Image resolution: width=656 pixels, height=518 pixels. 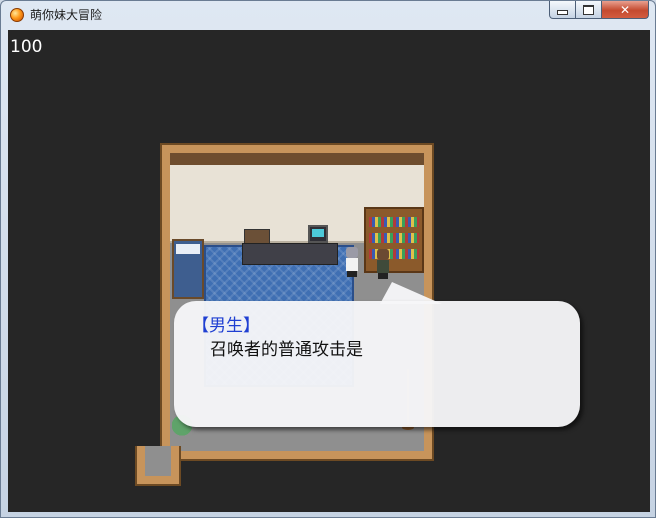 I want to click on computer-monitor, so click(x=318, y=234).